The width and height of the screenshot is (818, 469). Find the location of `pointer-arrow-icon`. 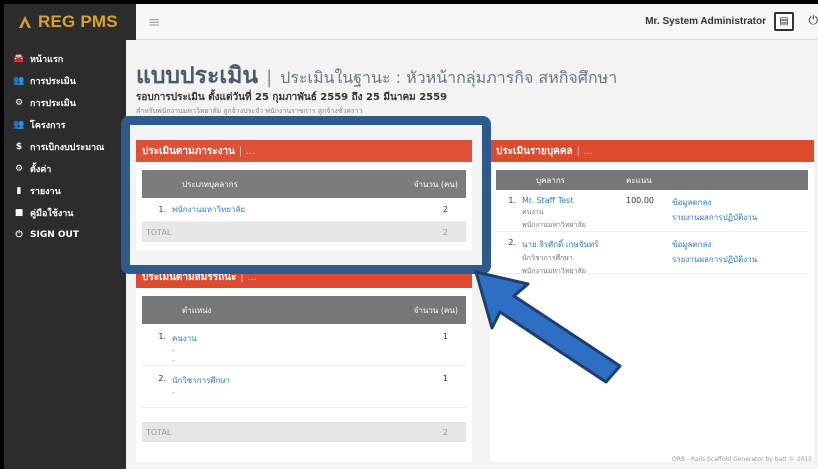

pointer-arrow-icon is located at coordinates (548, 327).